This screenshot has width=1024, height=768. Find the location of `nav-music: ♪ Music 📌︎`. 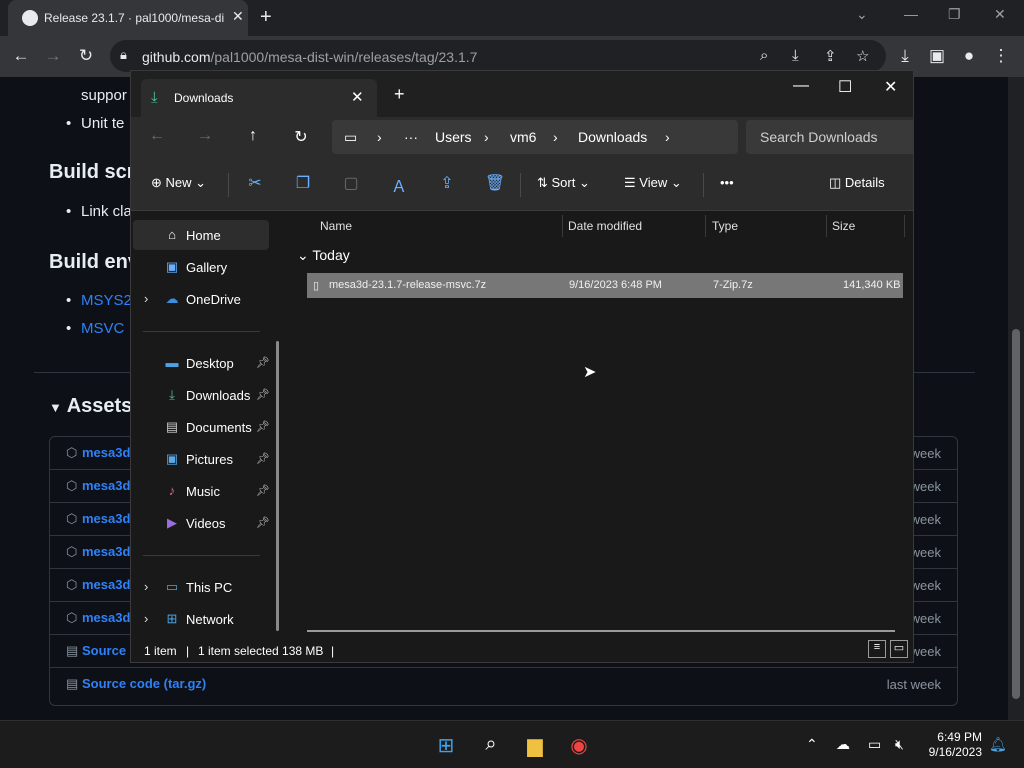

nav-music: ♪ Music 📌︎ is located at coordinates (201, 491).